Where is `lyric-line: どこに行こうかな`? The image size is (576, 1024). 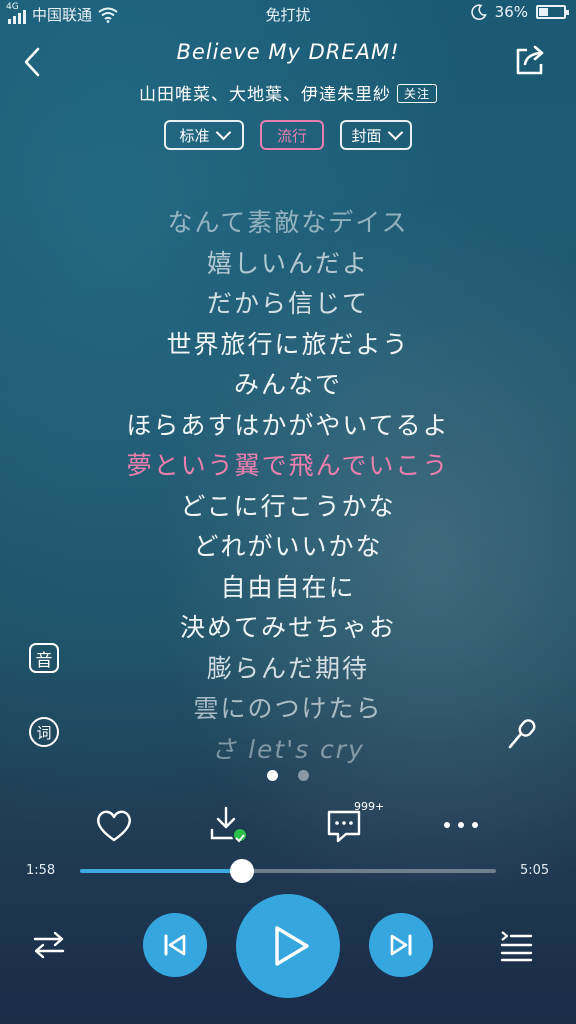
lyric-line: どこに行こうかな is located at coordinates (288, 507).